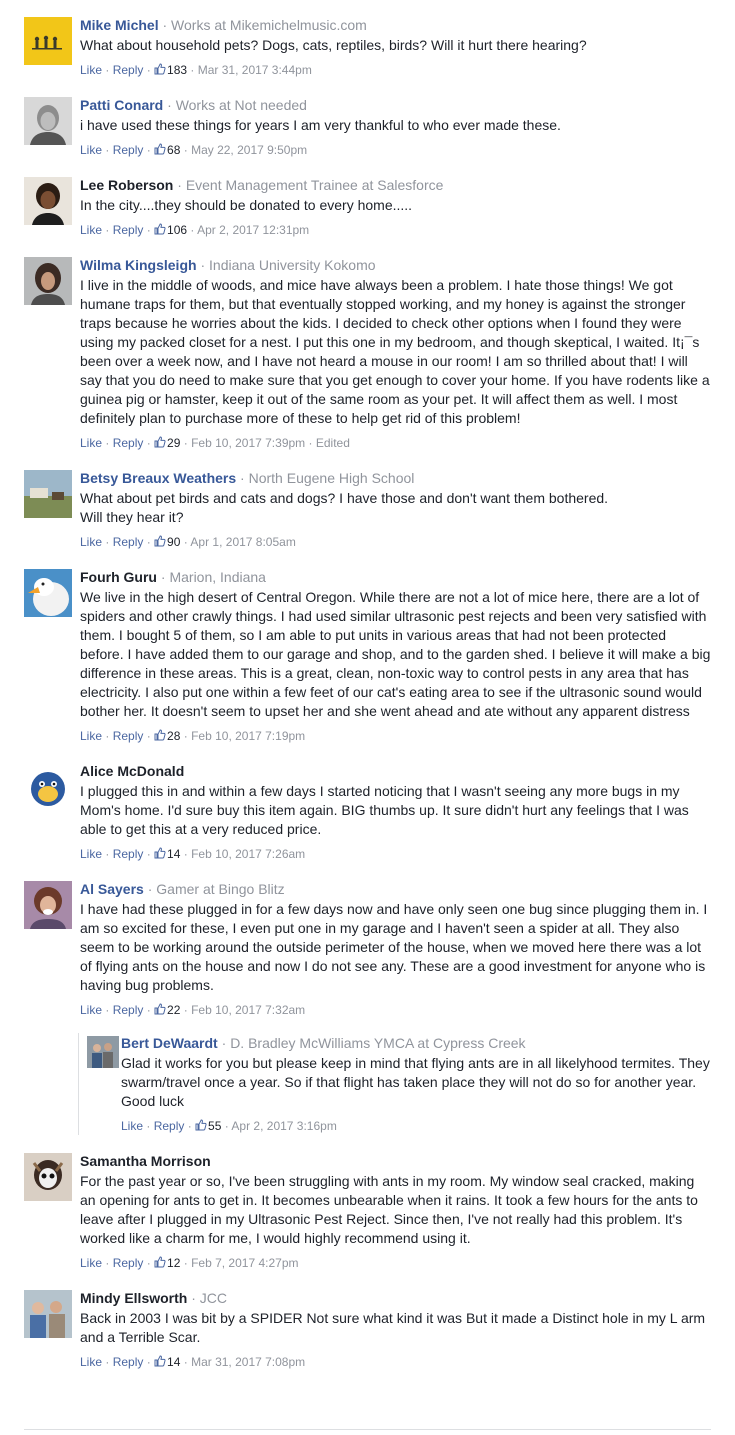 The height and width of the screenshot is (1435, 735). Describe the element at coordinates (244, 1263) in the screenshot. I see `timestamp: Feb 7, 2017 4:27pm` at that location.